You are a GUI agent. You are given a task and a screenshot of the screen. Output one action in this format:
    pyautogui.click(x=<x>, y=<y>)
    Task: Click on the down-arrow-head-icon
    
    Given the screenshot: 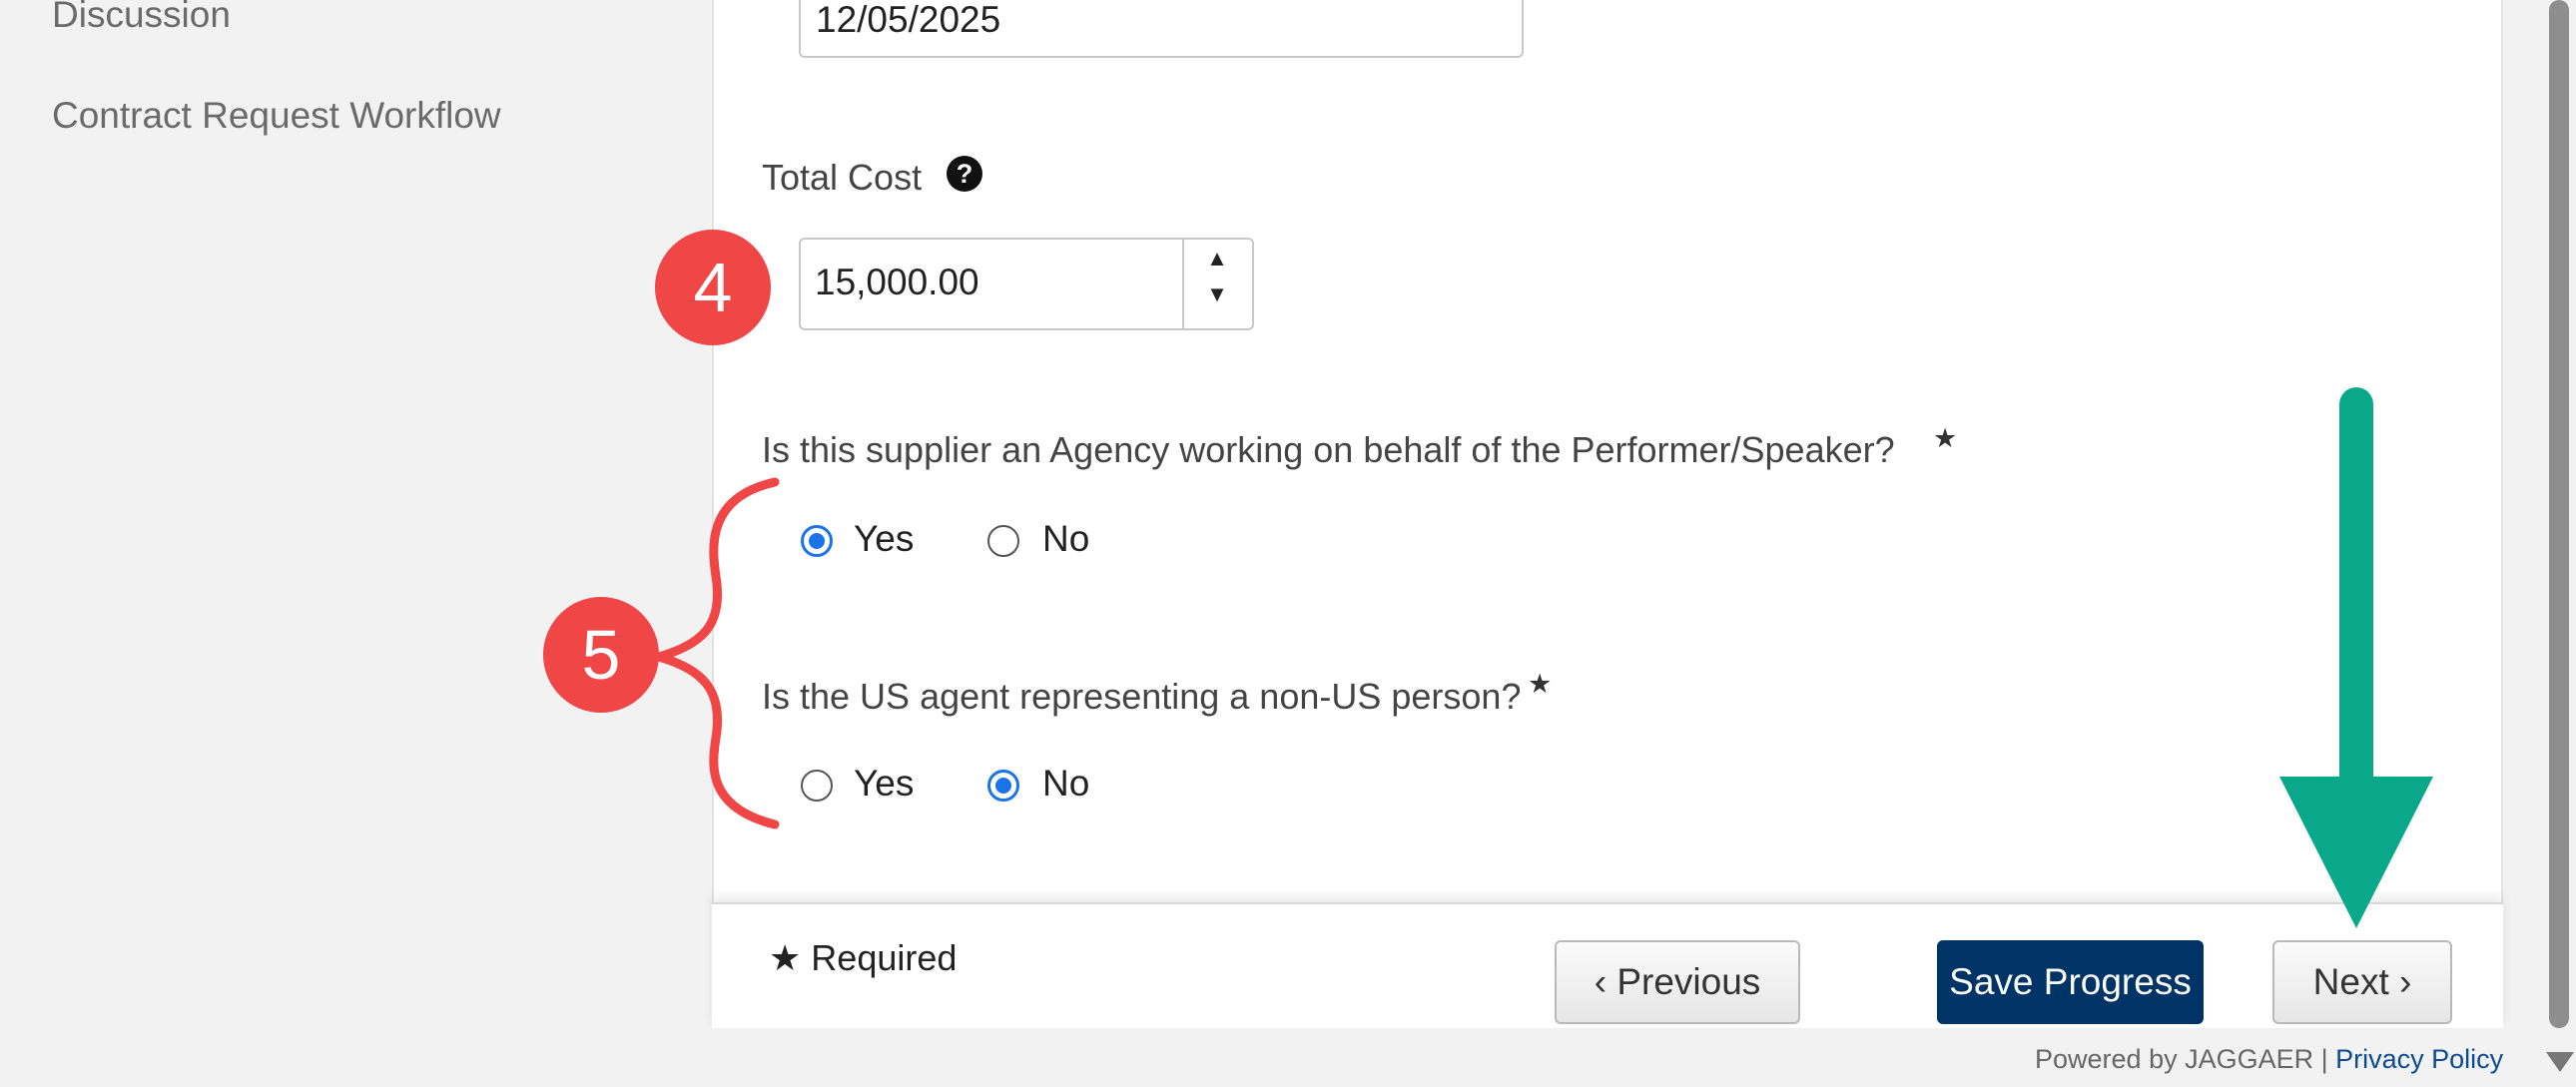 What is the action you would take?
    pyautogui.click(x=2356, y=852)
    